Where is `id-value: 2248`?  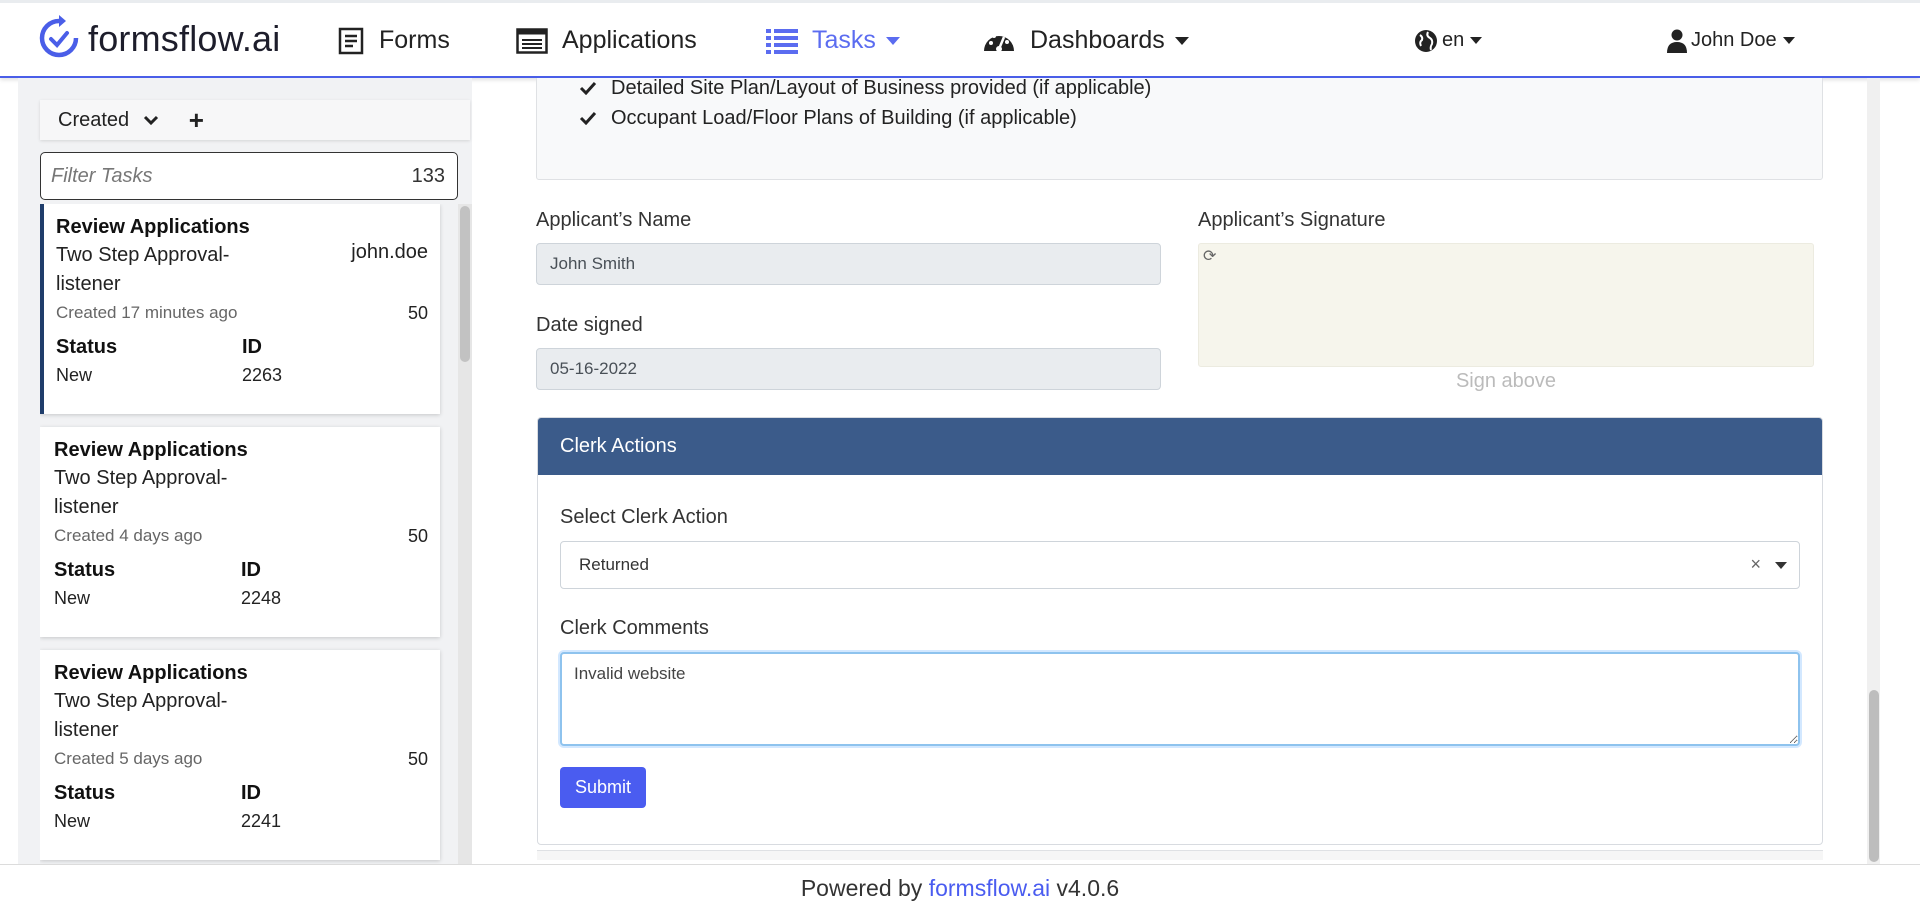
id-value: 2248 is located at coordinates (261, 598).